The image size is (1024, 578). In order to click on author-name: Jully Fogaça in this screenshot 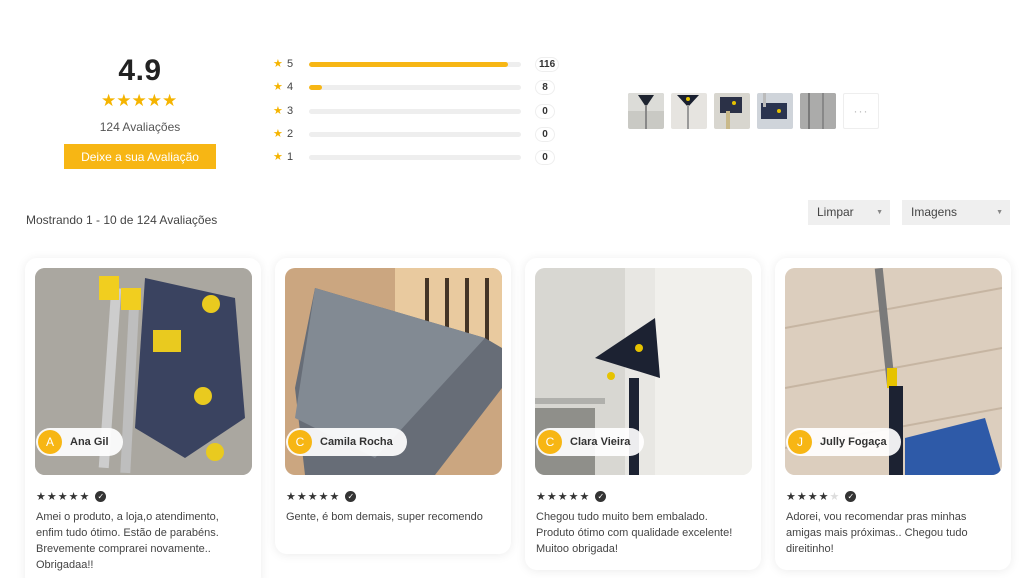, I will do `click(853, 442)`.